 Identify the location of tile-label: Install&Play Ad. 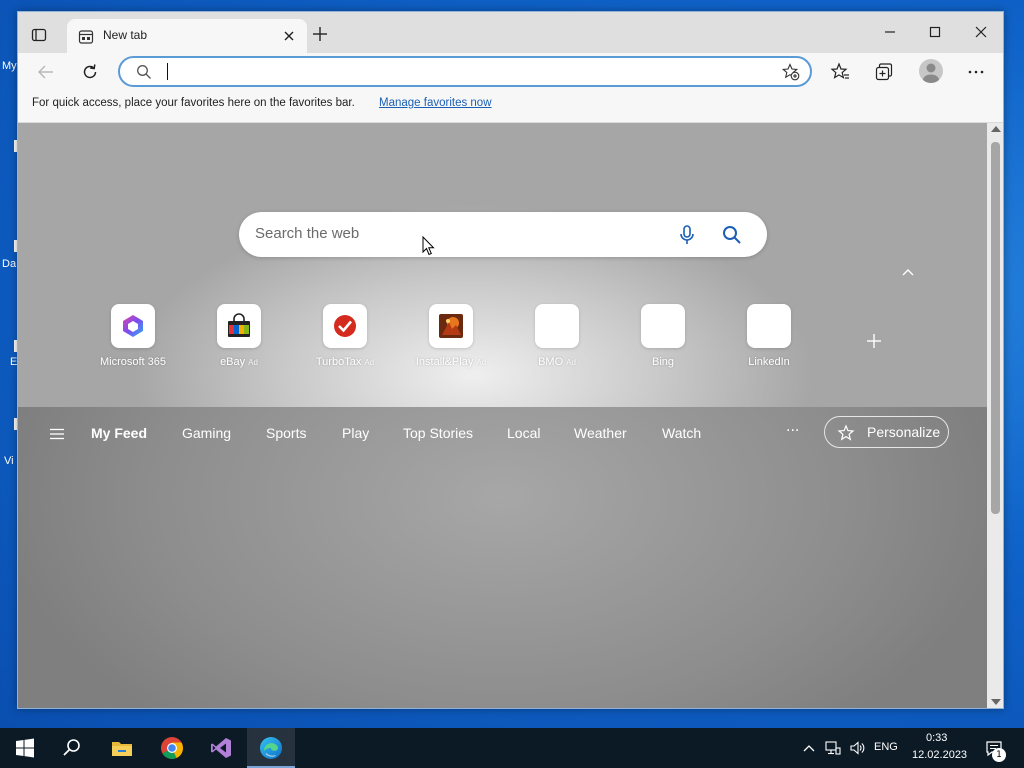
(451, 362).